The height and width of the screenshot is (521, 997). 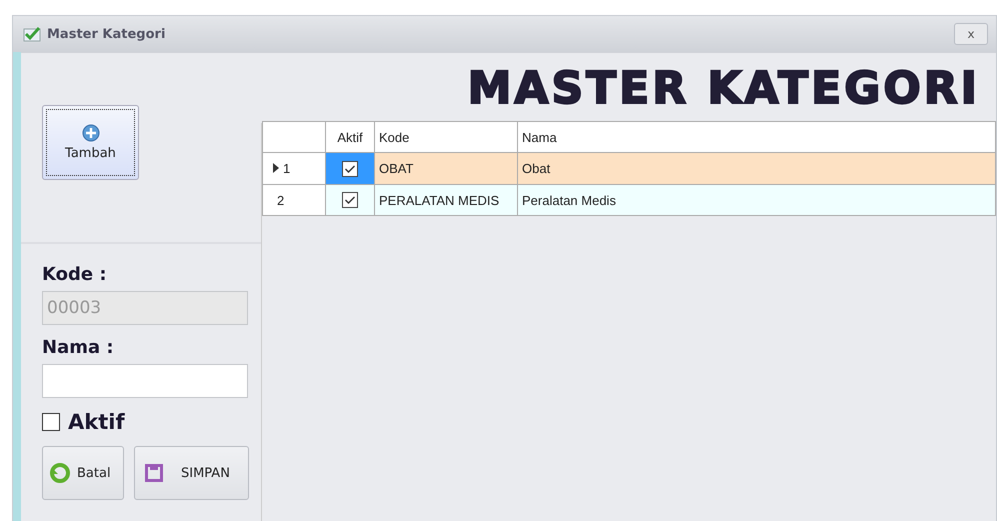 What do you see at coordinates (83, 473) in the screenshot?
I see `cancel-button: Batal` at bounding box center [83, 473].